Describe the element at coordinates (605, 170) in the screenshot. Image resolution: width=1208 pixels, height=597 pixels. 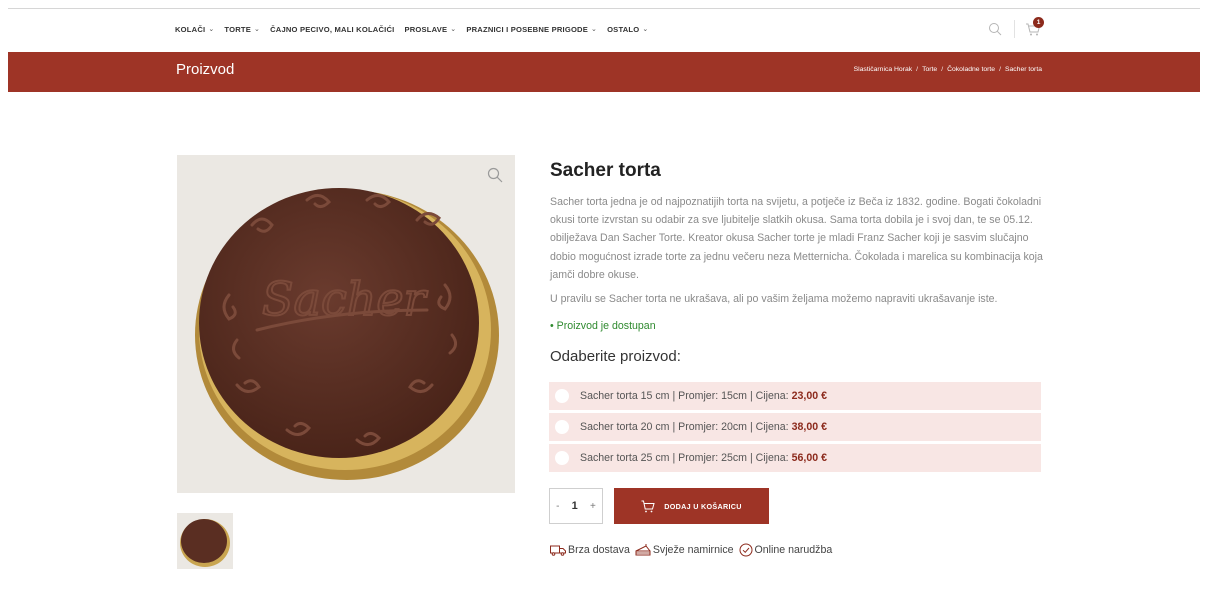
I see `product-title: Sacher torta` at that location.